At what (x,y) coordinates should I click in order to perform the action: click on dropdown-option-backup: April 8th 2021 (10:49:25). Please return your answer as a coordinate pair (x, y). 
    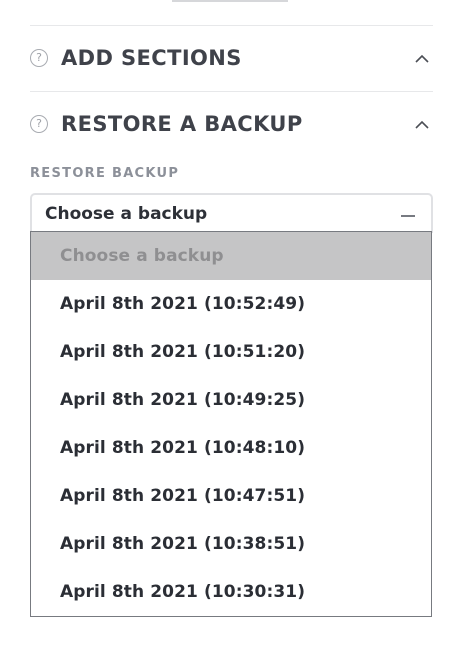
    Looking at the image, I should click on (231, 400).